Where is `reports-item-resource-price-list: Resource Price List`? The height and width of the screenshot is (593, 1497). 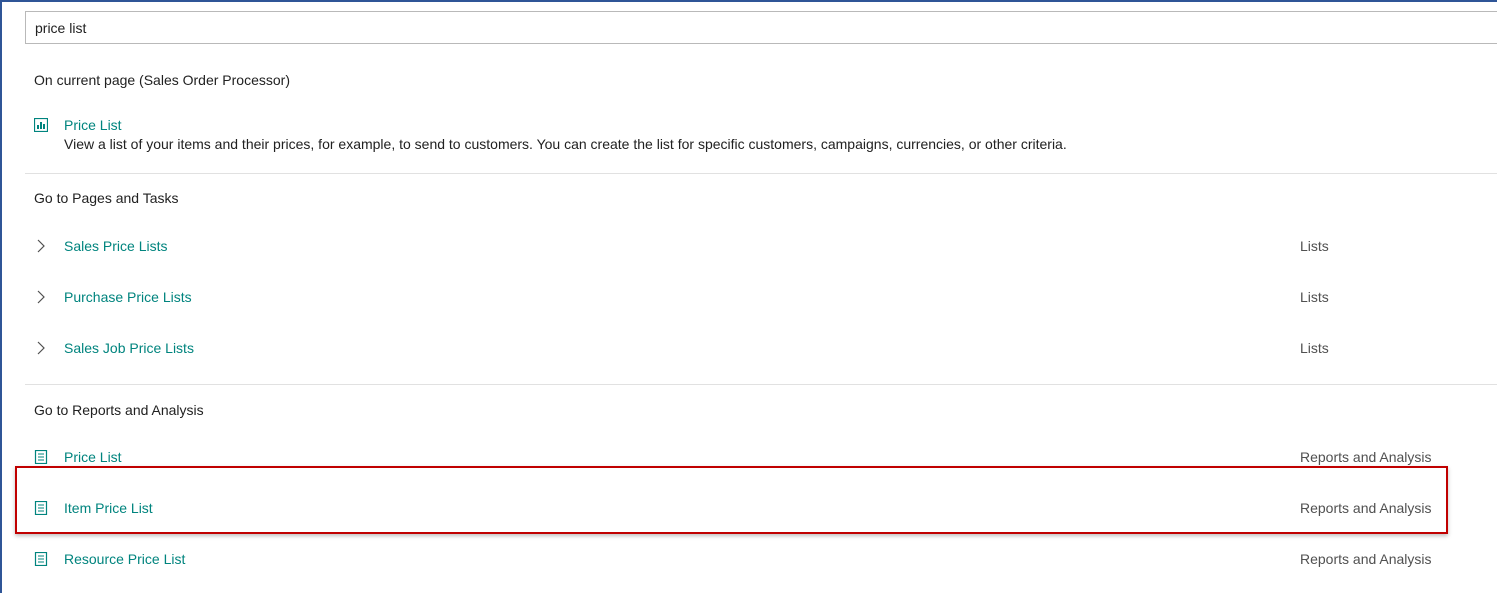 reports-item-resource-price-list: Resource Price List is located at coordinates (124, 559).